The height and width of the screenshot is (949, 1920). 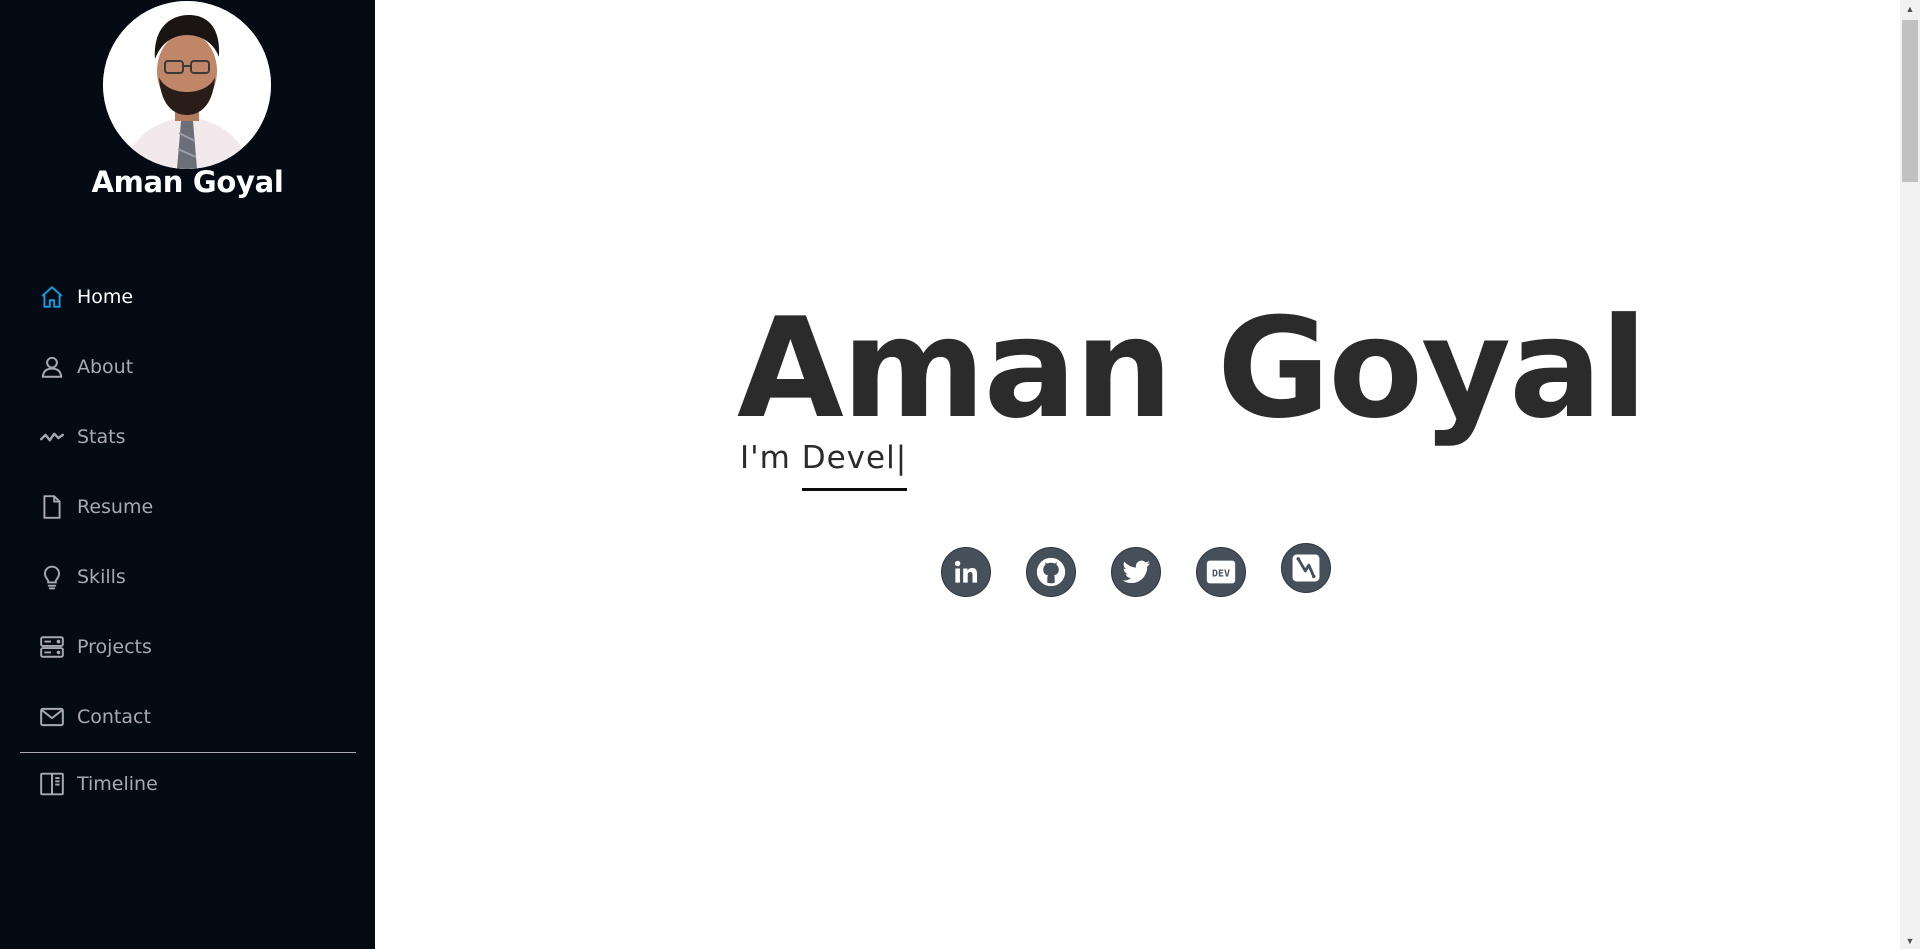 I want to click on social-links: DEV, so click(x=1153, y=570).